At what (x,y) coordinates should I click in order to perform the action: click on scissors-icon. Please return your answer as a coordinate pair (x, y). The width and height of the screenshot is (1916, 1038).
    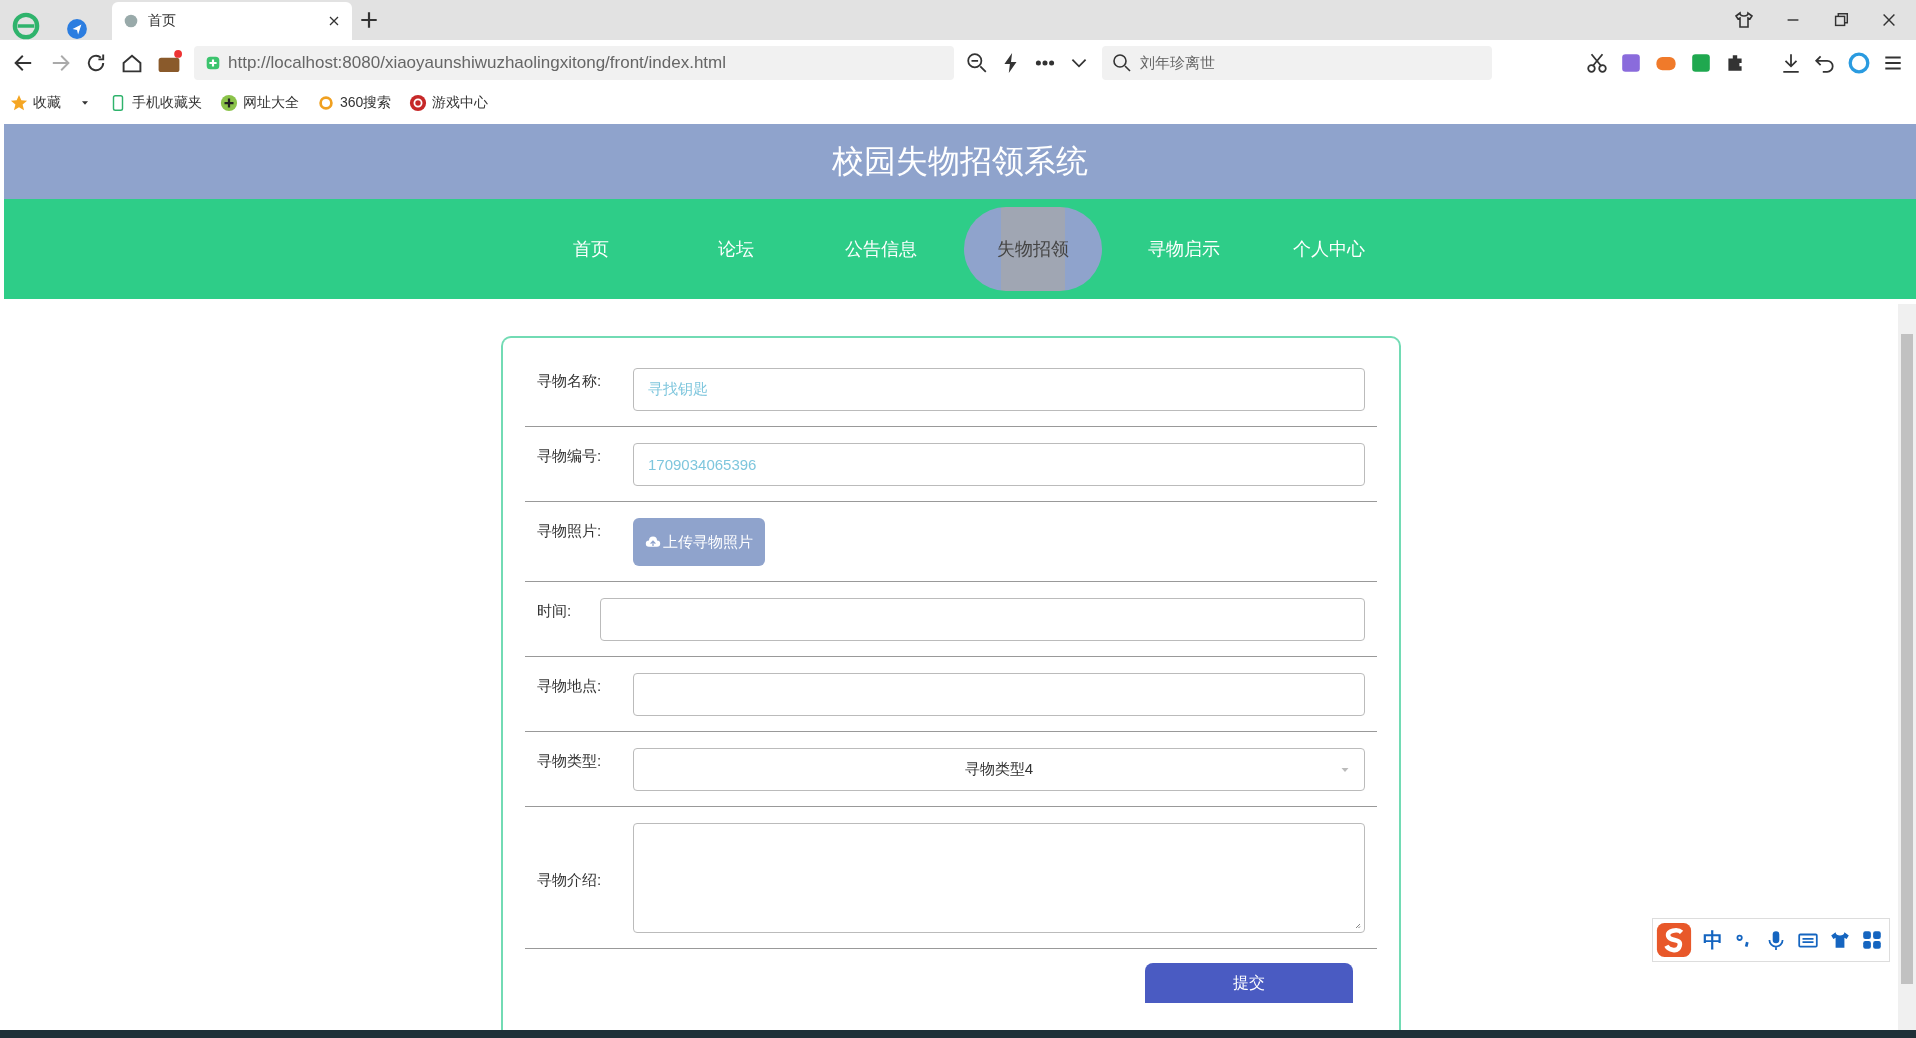
    Looking at the image, I should click on (1597, 63).